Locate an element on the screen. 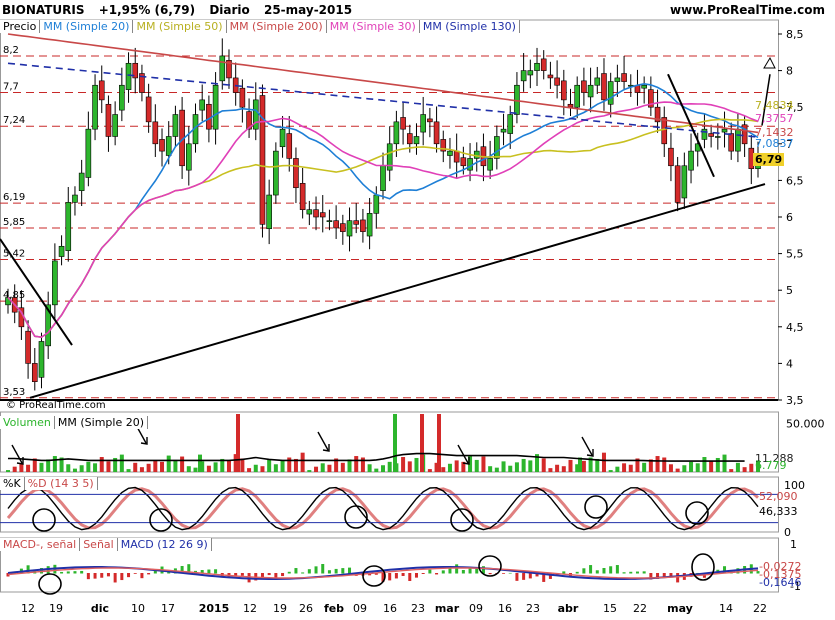 The width and height of the screenshot is (835, 620). stoch-k-badge: 46,333 is located at coordinates (778, 511).